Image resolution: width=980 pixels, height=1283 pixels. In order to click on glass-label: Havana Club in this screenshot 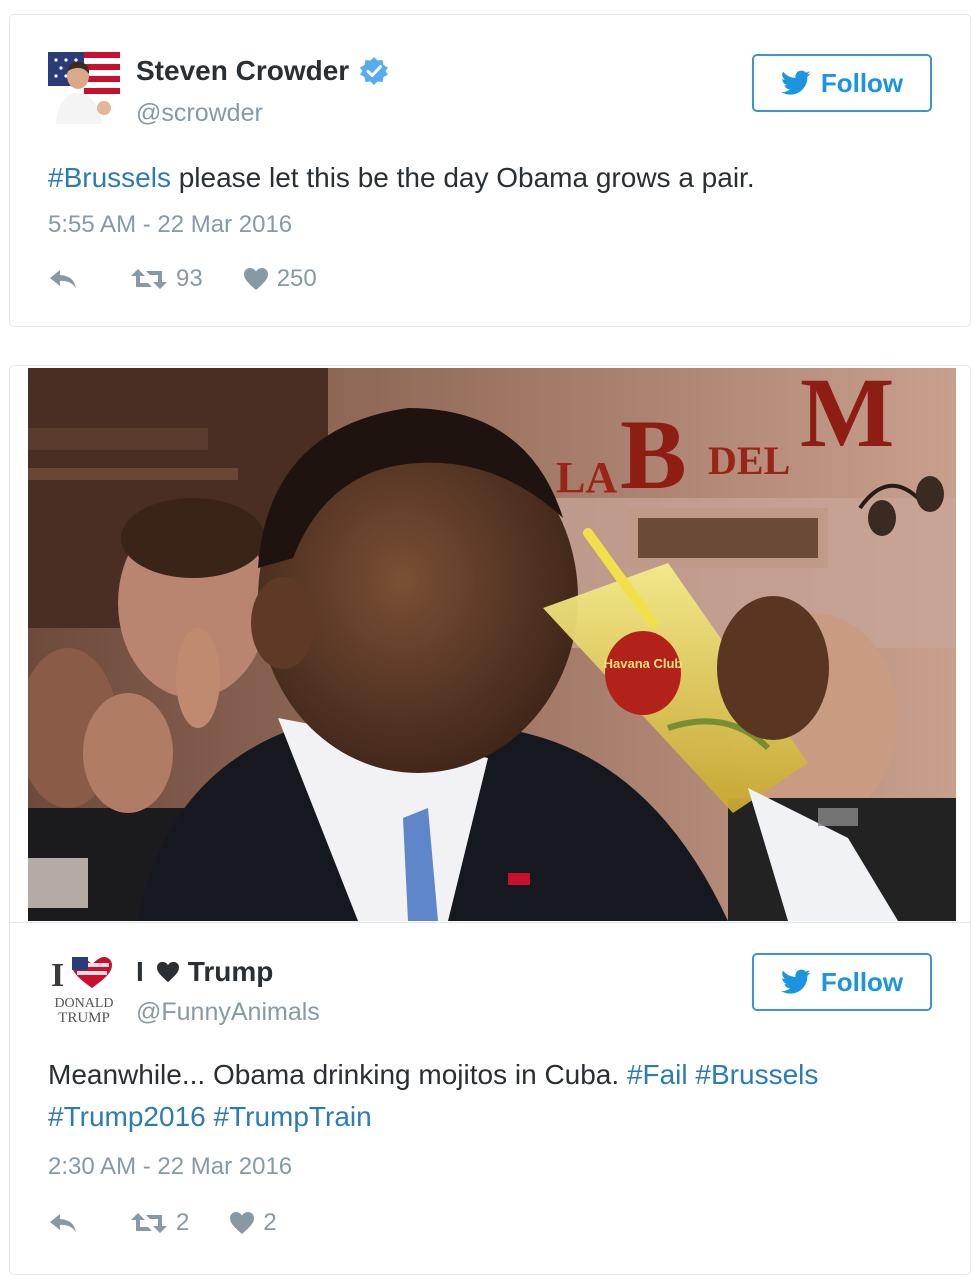, I will do `click(643, 663)`.